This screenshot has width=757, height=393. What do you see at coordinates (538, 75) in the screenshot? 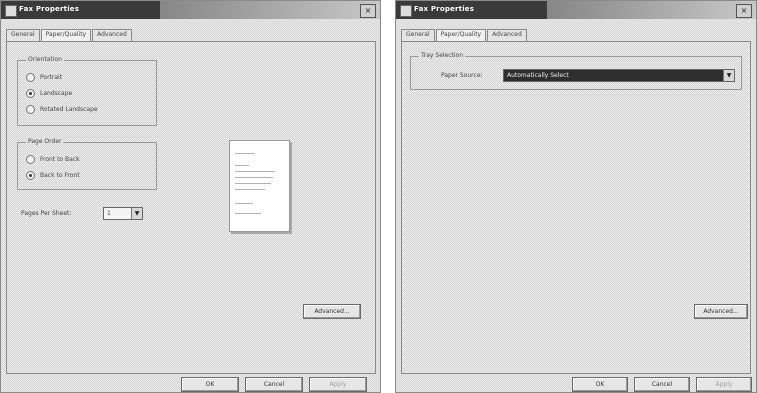
I see `paper-source-value: Automatically Select` at bounding box center [538, 75].